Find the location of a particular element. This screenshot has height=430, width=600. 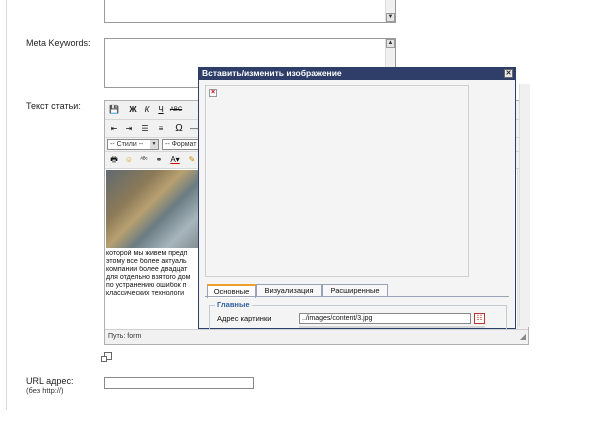

styles-select: -- Стили -- ▼ is located at coordinates (133, 144).